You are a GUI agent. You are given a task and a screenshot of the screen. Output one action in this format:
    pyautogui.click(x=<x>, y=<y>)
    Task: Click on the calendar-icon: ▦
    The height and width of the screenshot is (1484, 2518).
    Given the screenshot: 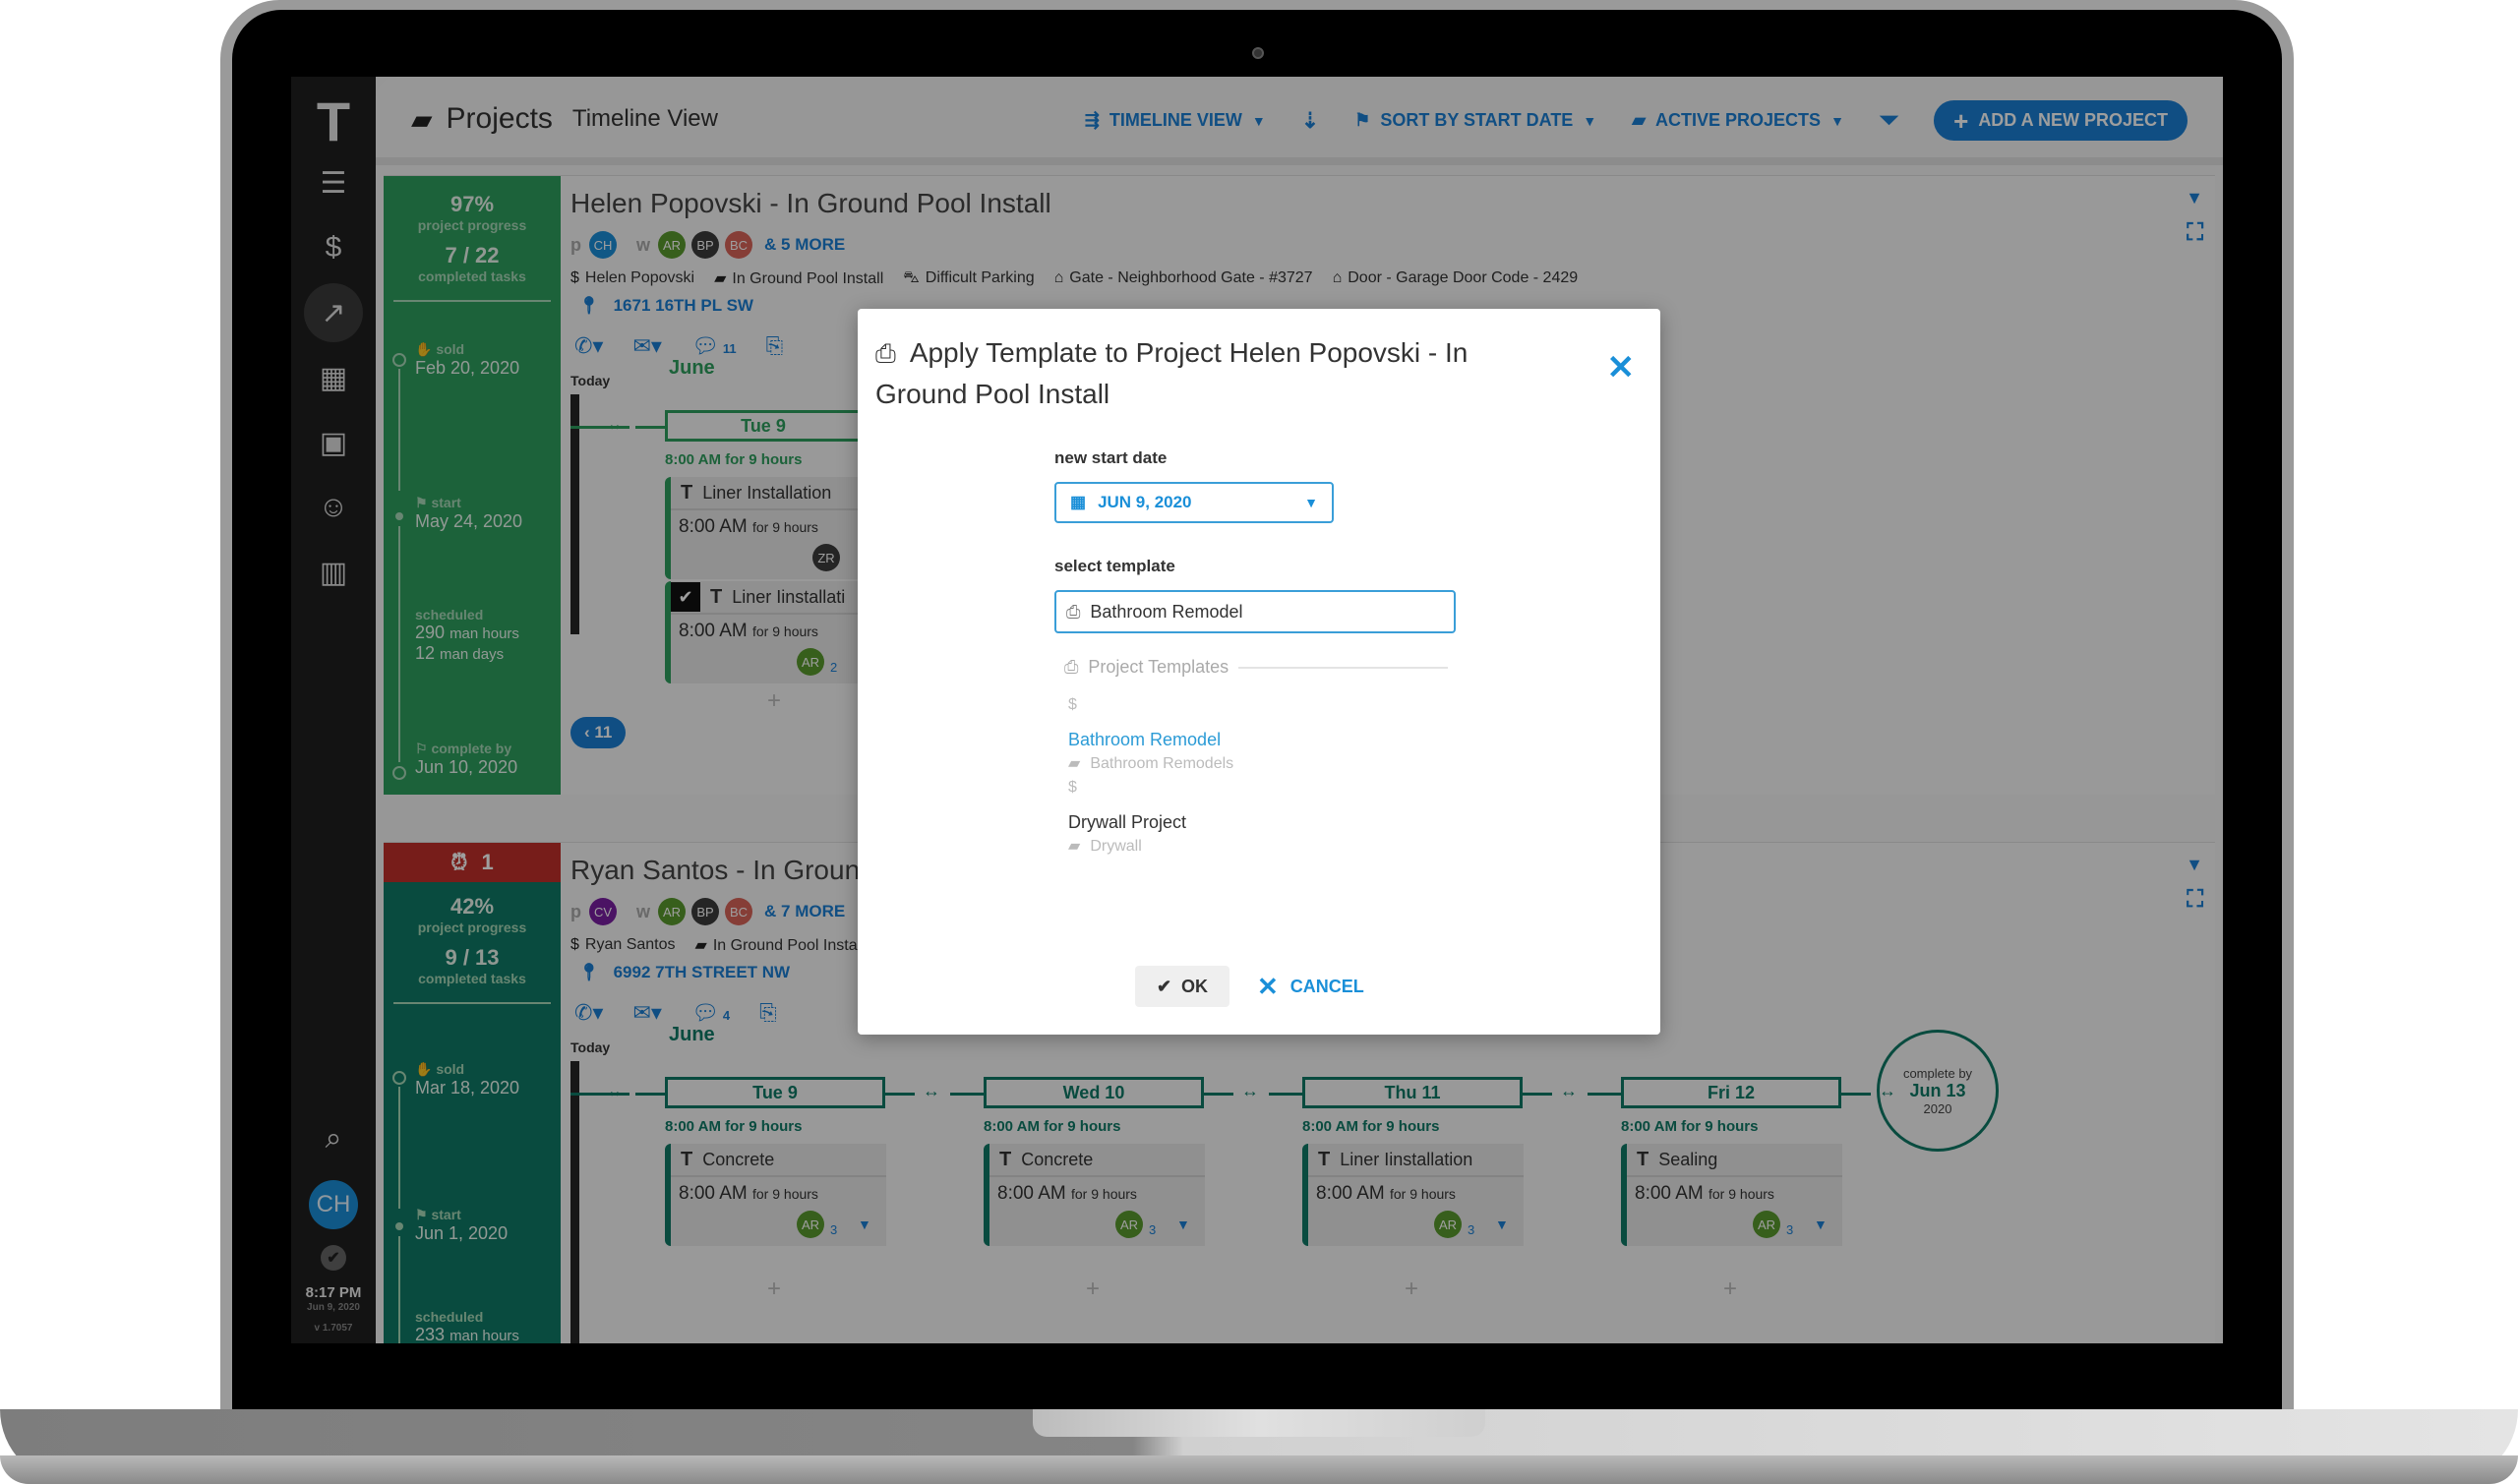 What is the action you would take?
    pyautogui.click(x=1078, y=502)
    